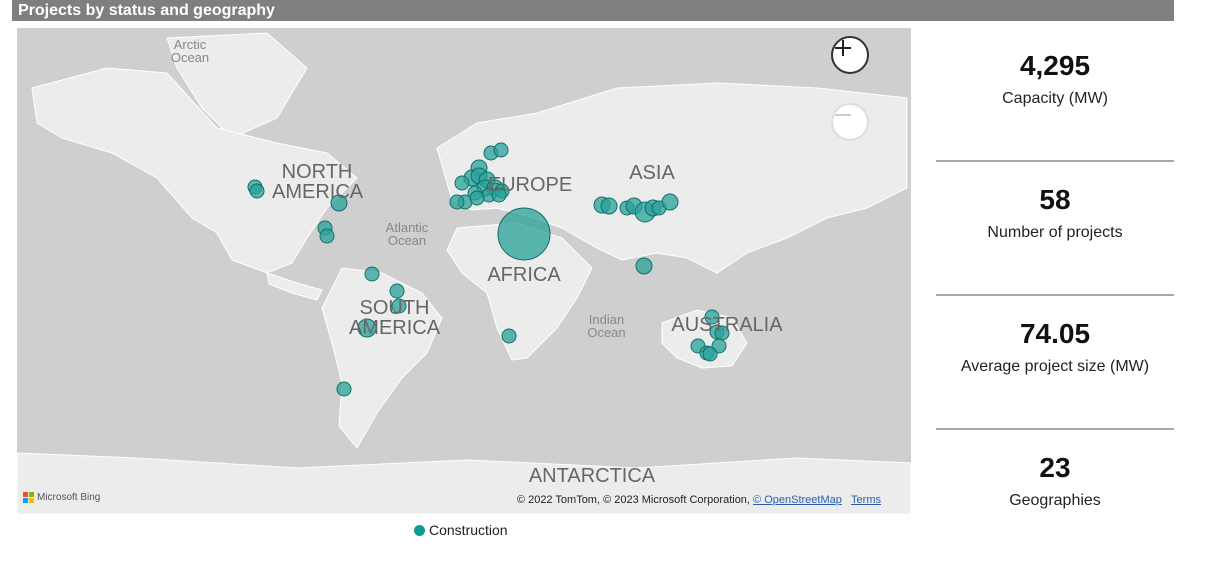 The height and width of the screenshot is (562, 1207). Describe the element at coordinates (1055, 65) in the screenshot. I see `kpi-value: 4,295` at that location.